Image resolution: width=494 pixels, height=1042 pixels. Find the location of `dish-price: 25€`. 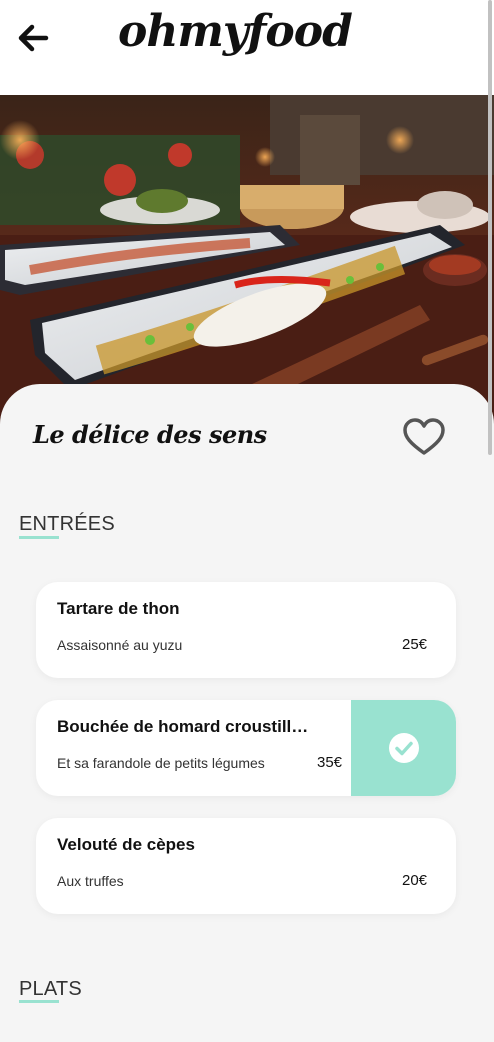

dish-price: 25€ is located at coordinates (415, 644).